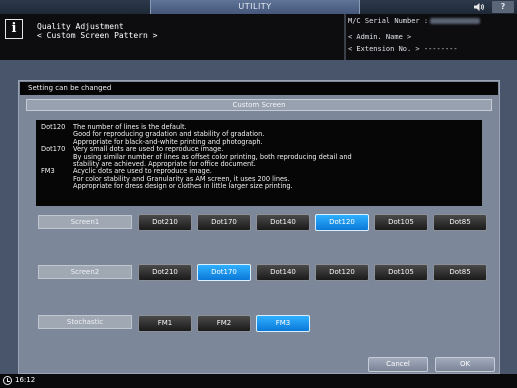 The width and height of the screenshot is (517, 388). What do you see at coordinates (401, 222) in the screenshot?
I see `screen1-option-dot105: Dot105` at bounding box center [401, 222].